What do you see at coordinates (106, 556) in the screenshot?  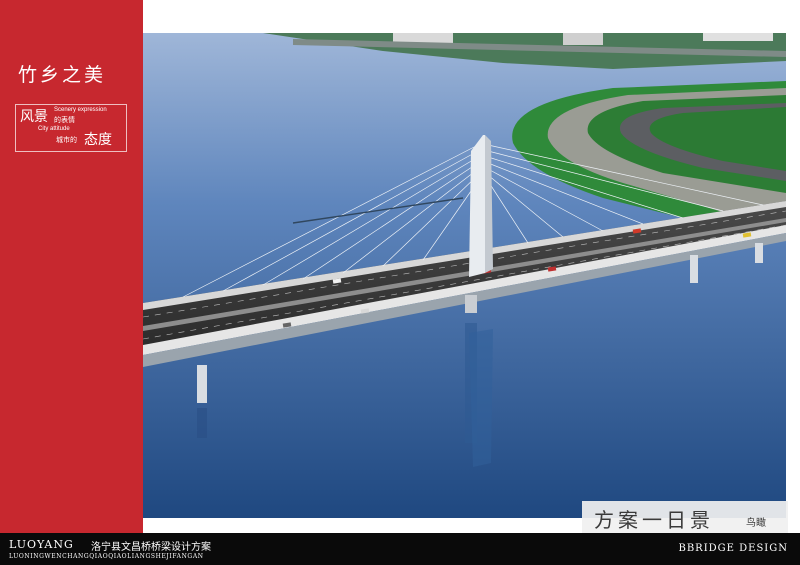 I see `footer-pinyin: LUONINGWENCHANGQIAOQIAOLIANGSHEJIFANGAN` at bounding box center [106, 556].